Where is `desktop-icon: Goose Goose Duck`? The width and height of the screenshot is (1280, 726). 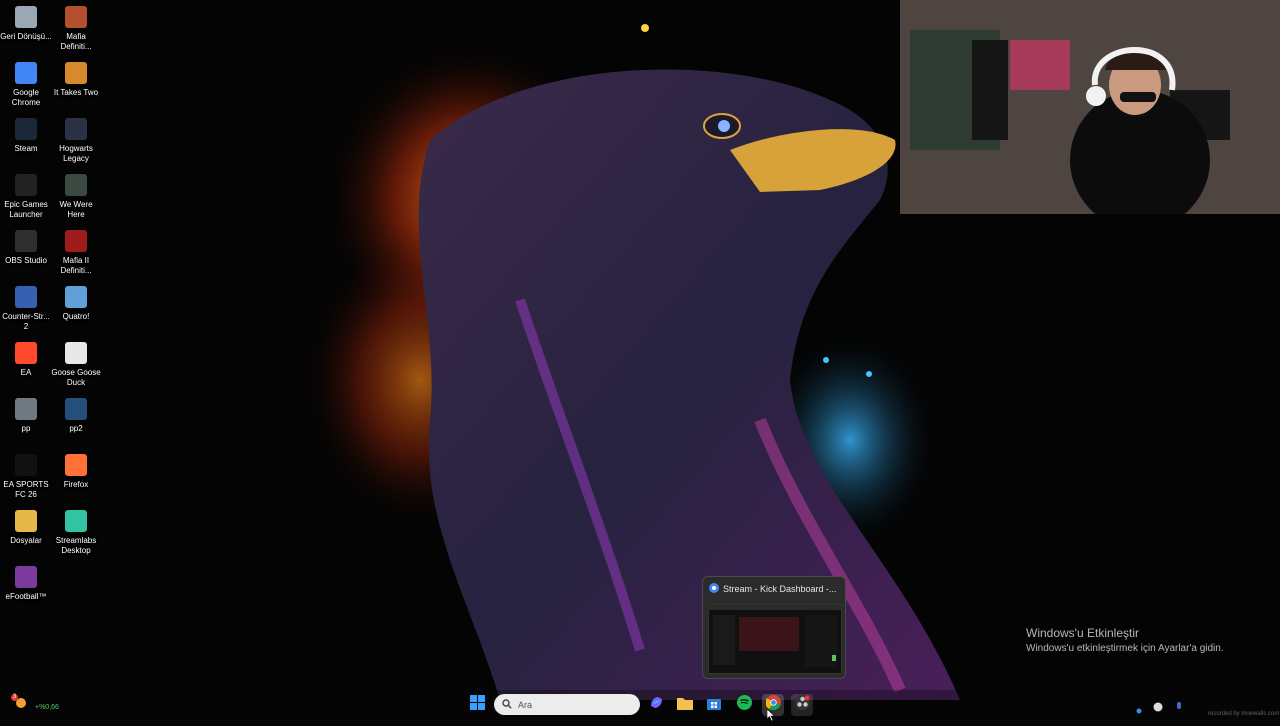 desktop-icon: Goose Goose Duck is located at coordinates (76, 364).